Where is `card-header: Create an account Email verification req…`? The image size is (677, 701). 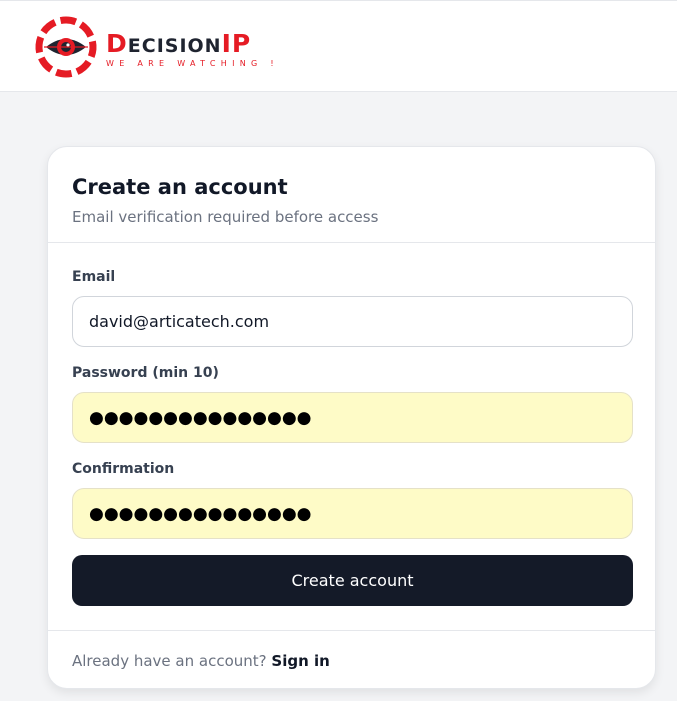
card-header: Create an account Email verification req… is located at coordinates (351, 195).